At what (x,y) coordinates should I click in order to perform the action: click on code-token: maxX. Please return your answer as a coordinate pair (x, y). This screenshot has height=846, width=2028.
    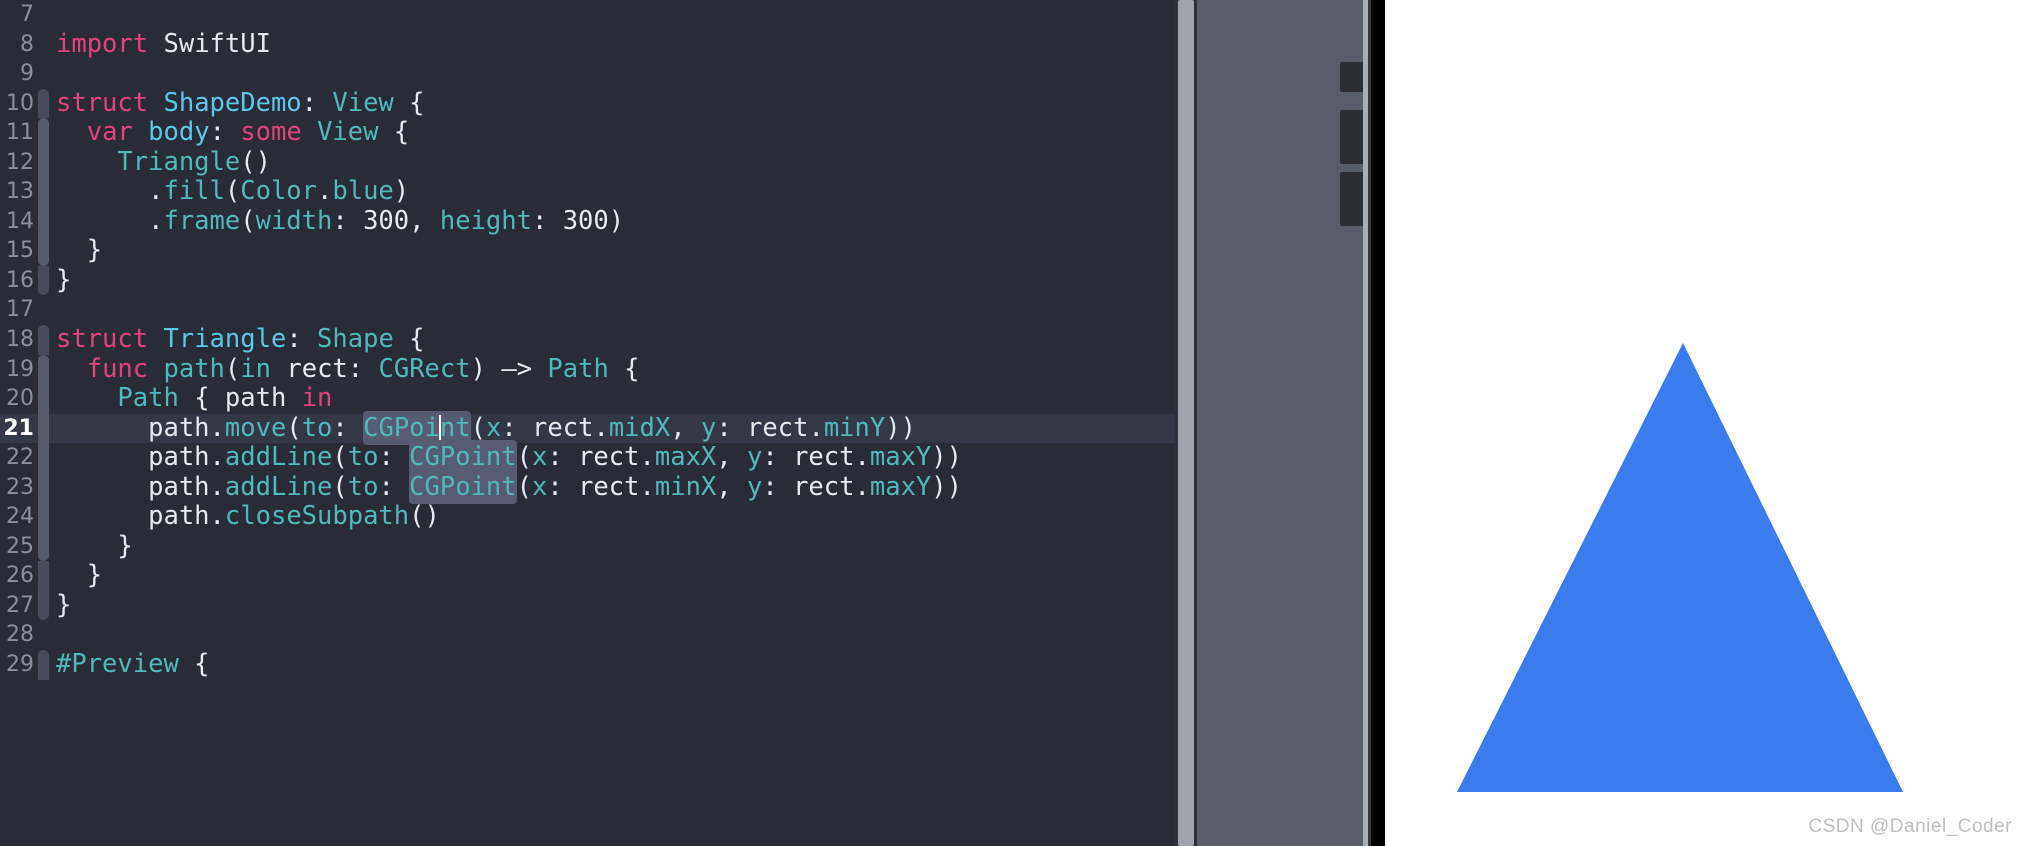
    Looking at the image, I should click on (685, 457).